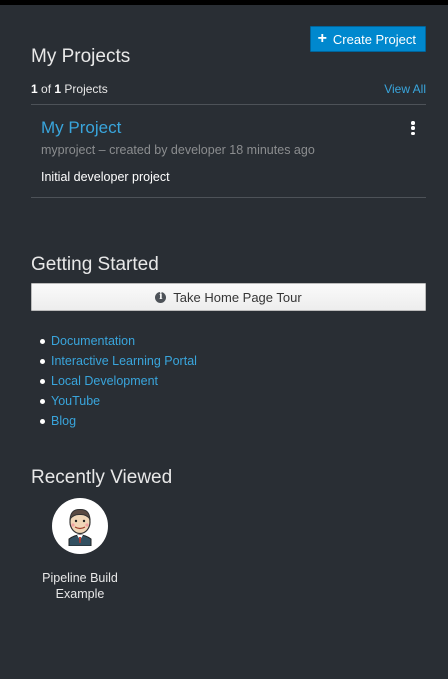 This screenshot has height=679, width=448. I want to click on jenkins-icon, so click(80, 526).